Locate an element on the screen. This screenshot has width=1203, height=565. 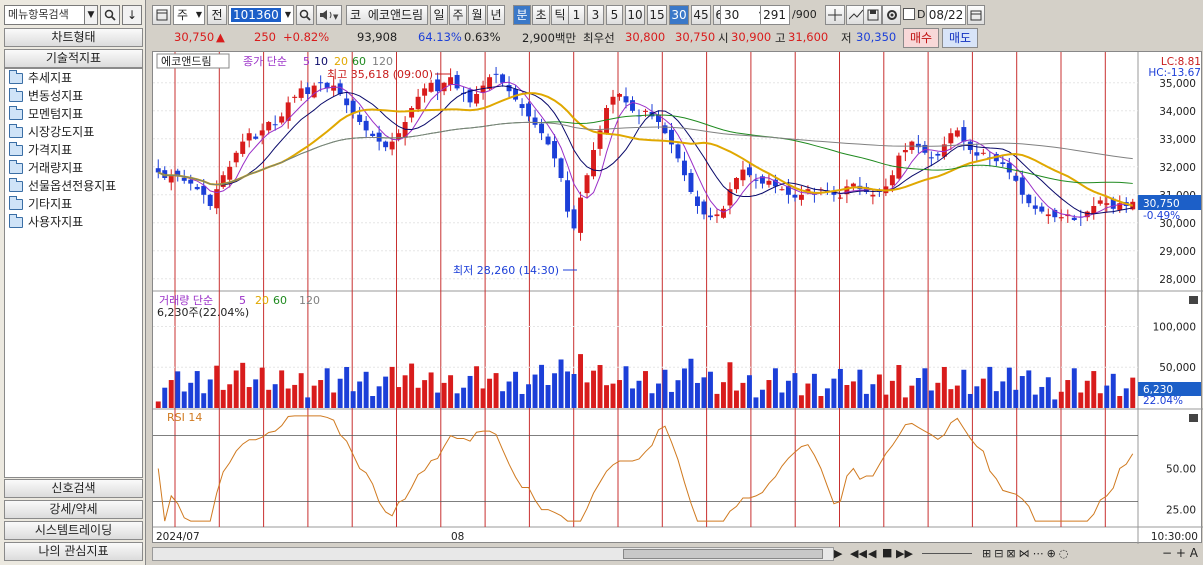
date-input: 08/22 is located at coordinates (946, 15).